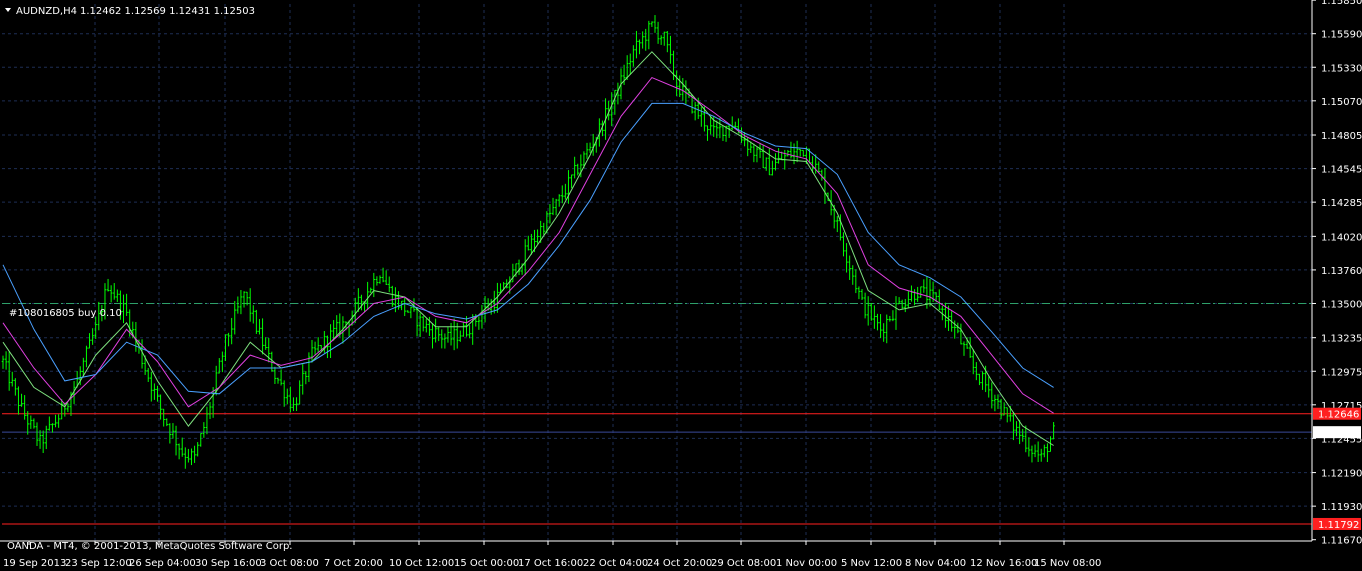 Image resolution: width=1362 pixels, height=571 pixels. I want to click on y-tick-label: 1.15850, so click(1341, 3).